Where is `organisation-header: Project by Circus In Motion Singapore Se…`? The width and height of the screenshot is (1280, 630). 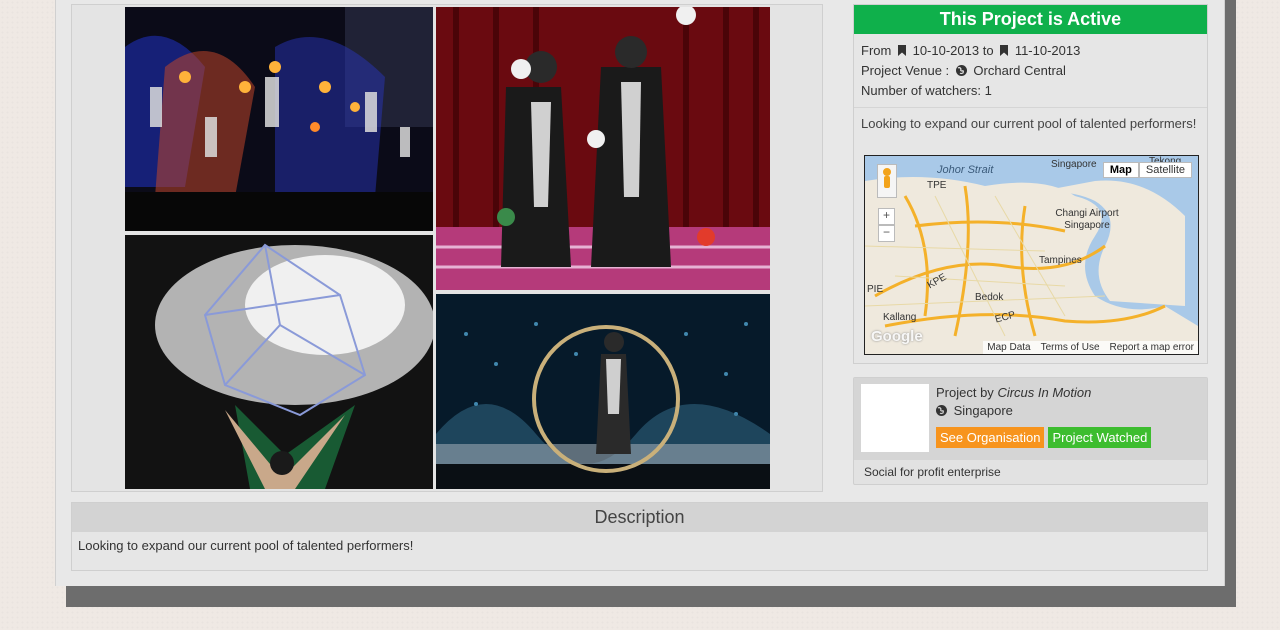 organisation-header: Project by Circus In Motion Singapore Se… is located at coordinates (1030, 419).